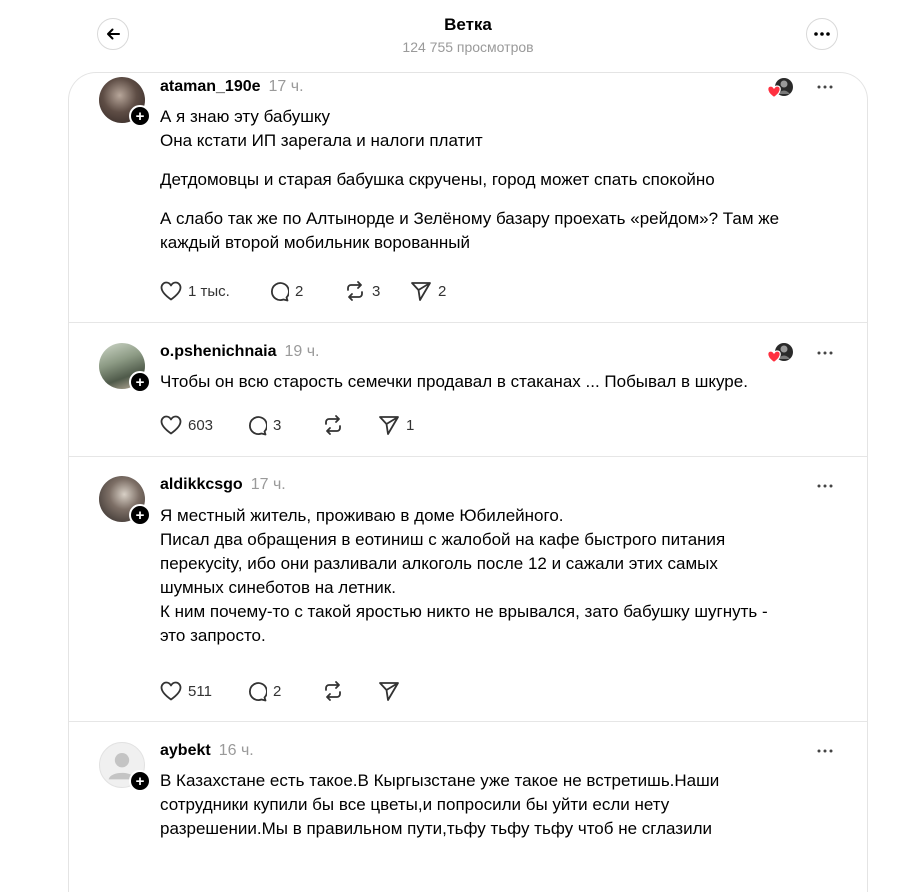 This screenshot has width=912, height=892. I want to click on reply-button: 3, so click(284, 425).